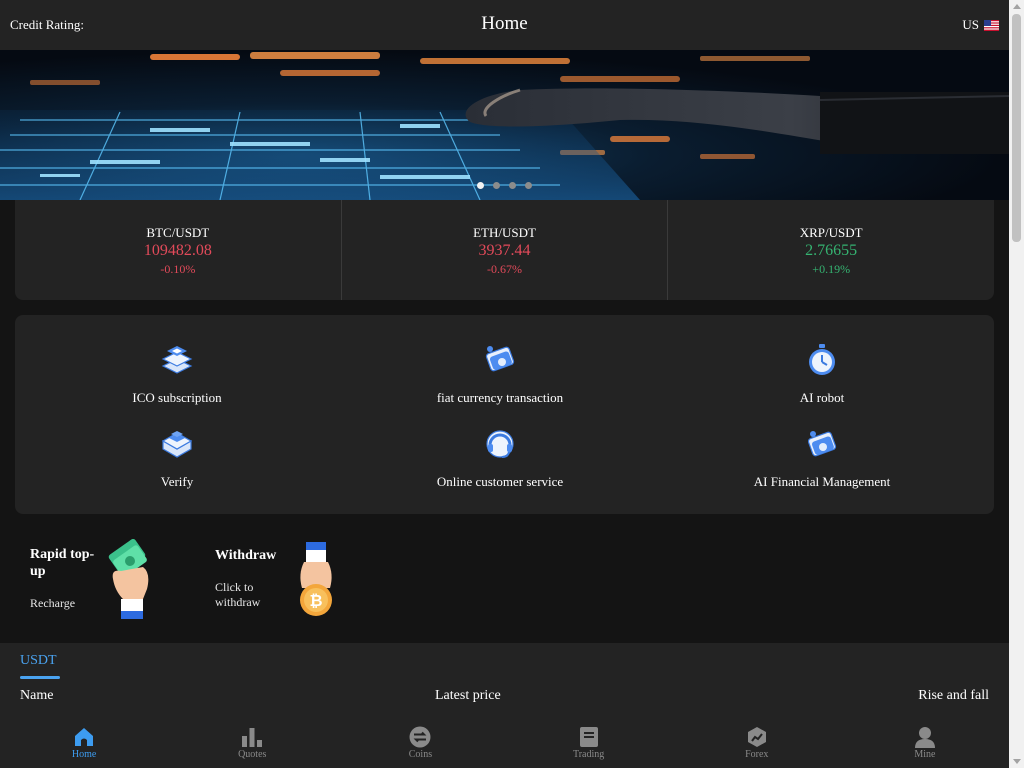  What do you see at coordinates (468, 696) in the screenshot?
I see `column-latest-price: Latest price` at bounding box center [468, 696].